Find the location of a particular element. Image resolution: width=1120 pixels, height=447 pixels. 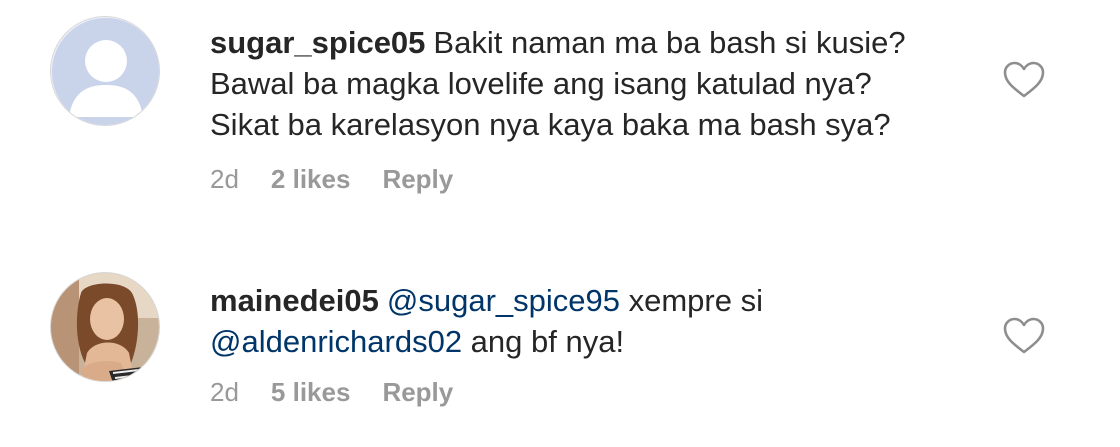

comment-body: xempre si is located at coordinates (691, 300).